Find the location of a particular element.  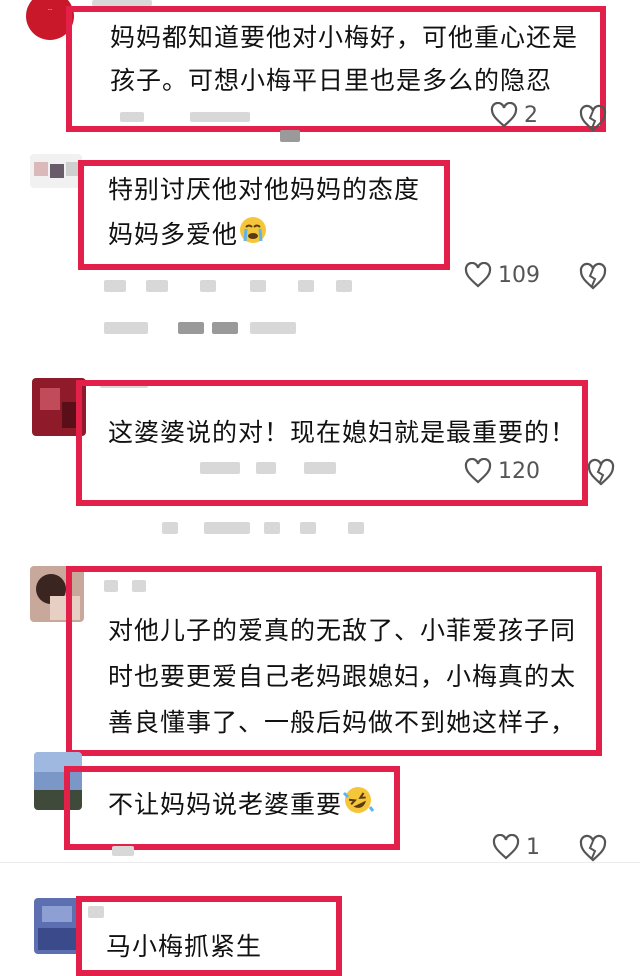

comment-text: 不让妈妈说老婆重要 is located at coordinates (225, 804).